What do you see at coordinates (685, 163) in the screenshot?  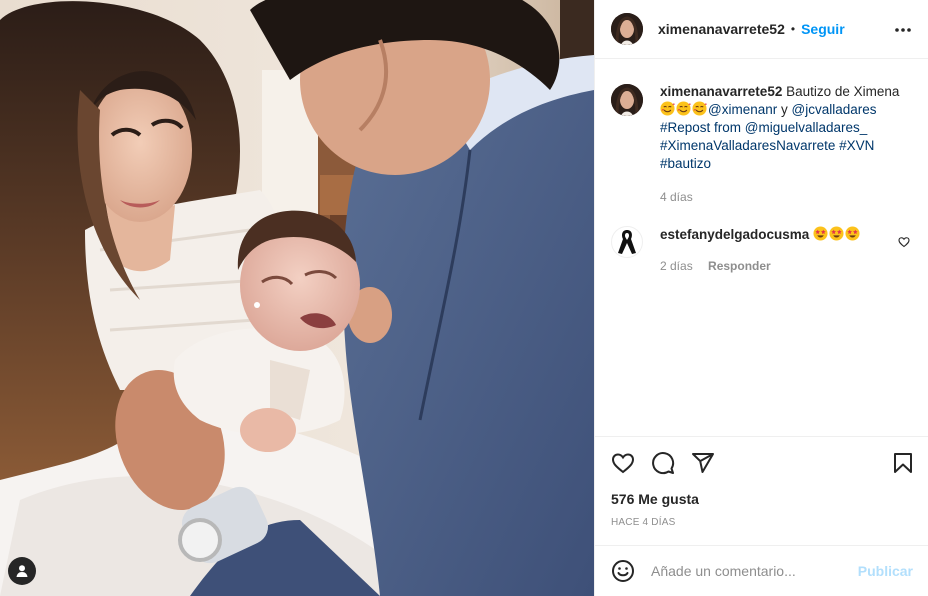 I see `hashtag-link: #bautizo` at bounding box center [685, 163].